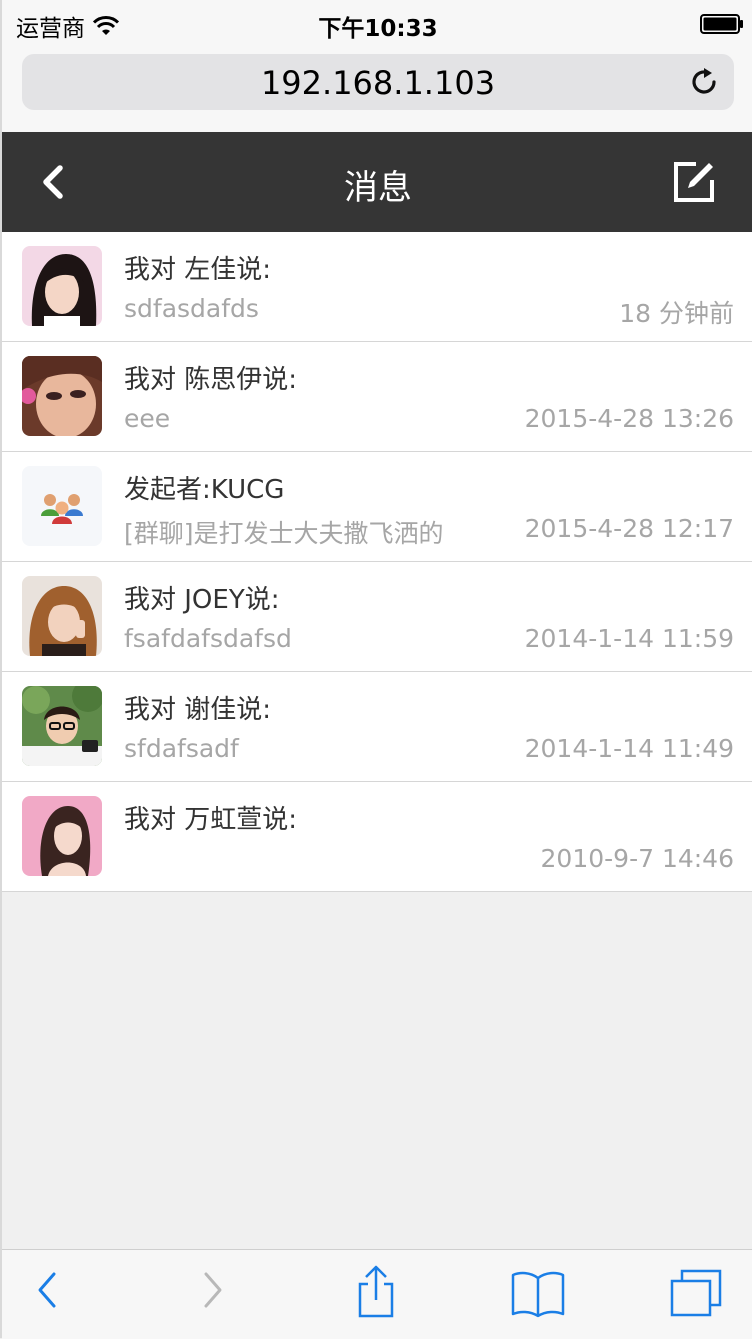 The height and width of the screenshot is (1339, 752). What do you see at coordinates (629, 638) in the screenshot?
I see `message-time: 2014-1-14 11:59` at bounding box center [629, 638].